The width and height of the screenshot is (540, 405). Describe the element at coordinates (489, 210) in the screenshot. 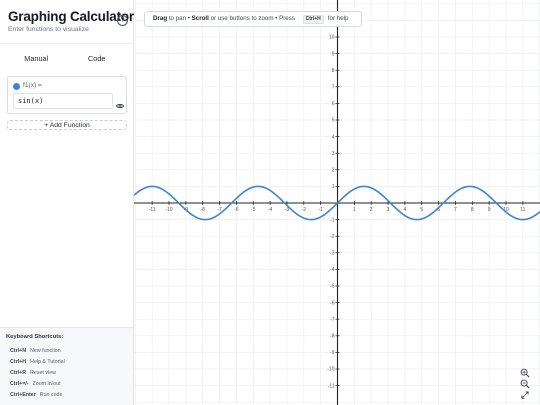

I see `x-tick-label: 9` at that location.